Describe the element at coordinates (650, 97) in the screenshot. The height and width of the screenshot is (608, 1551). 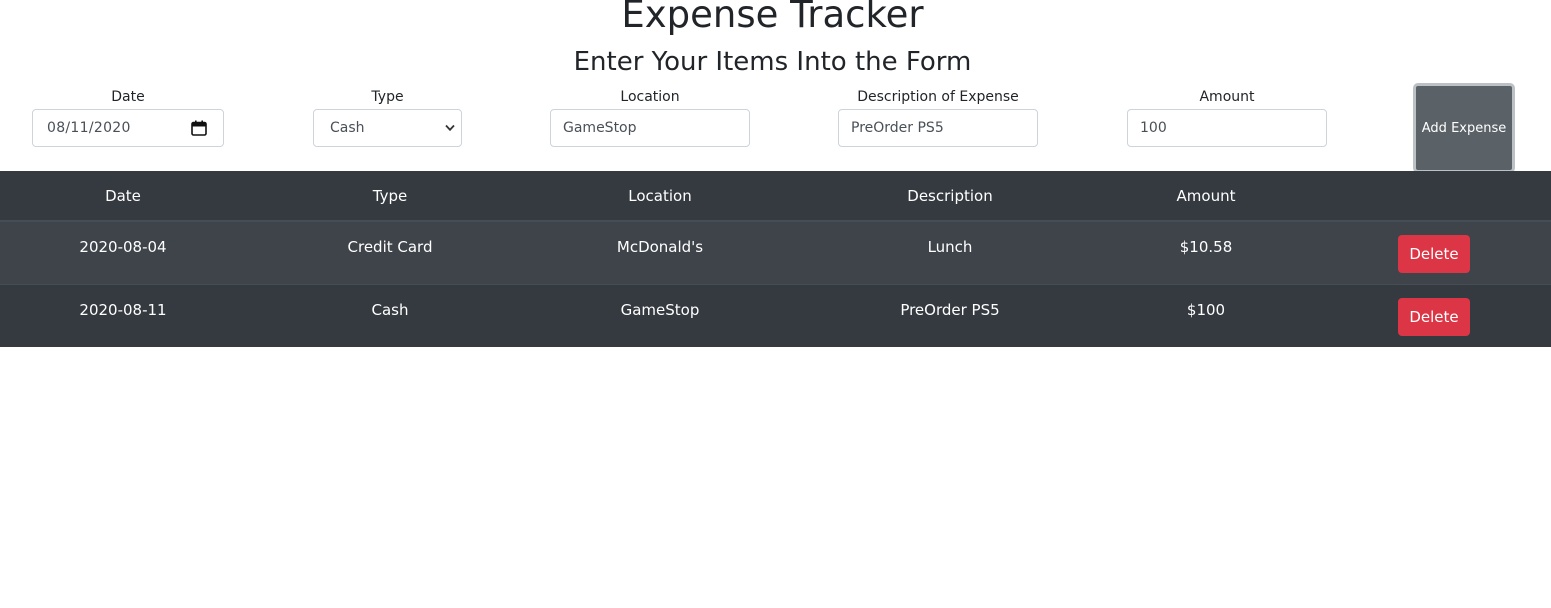
I see `location-label: Location` at that location.